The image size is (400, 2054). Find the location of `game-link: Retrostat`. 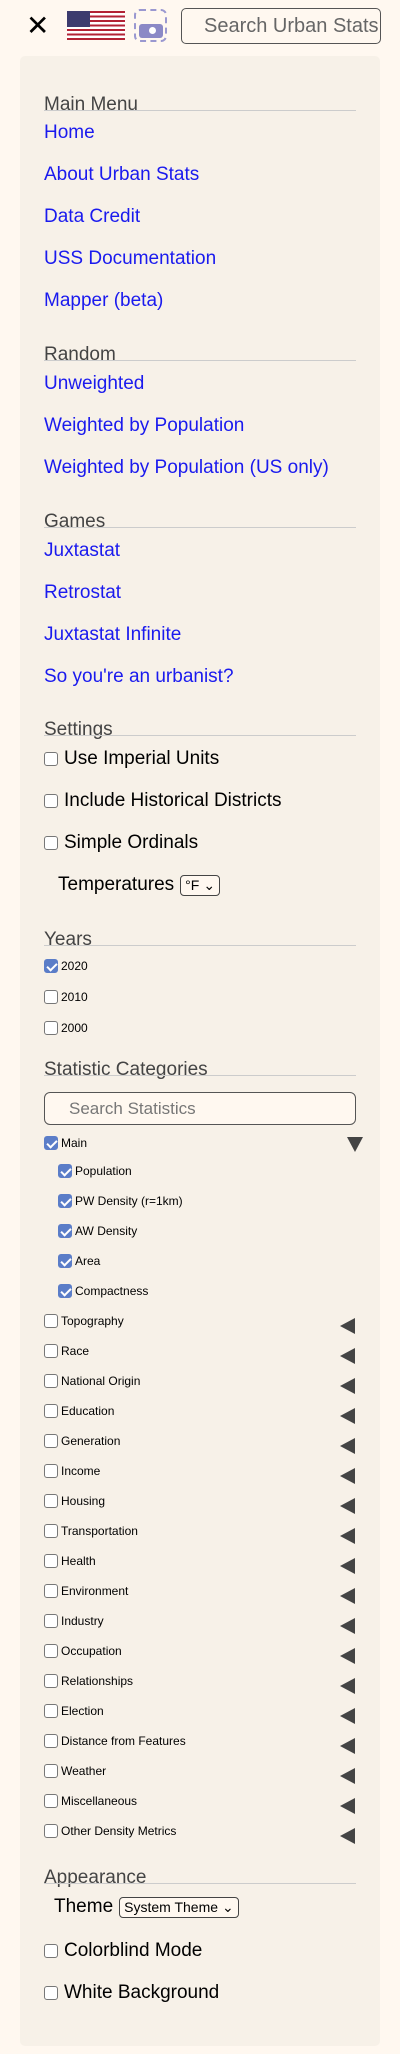

game-link: Retrostat is located at coordinates (82, 593).